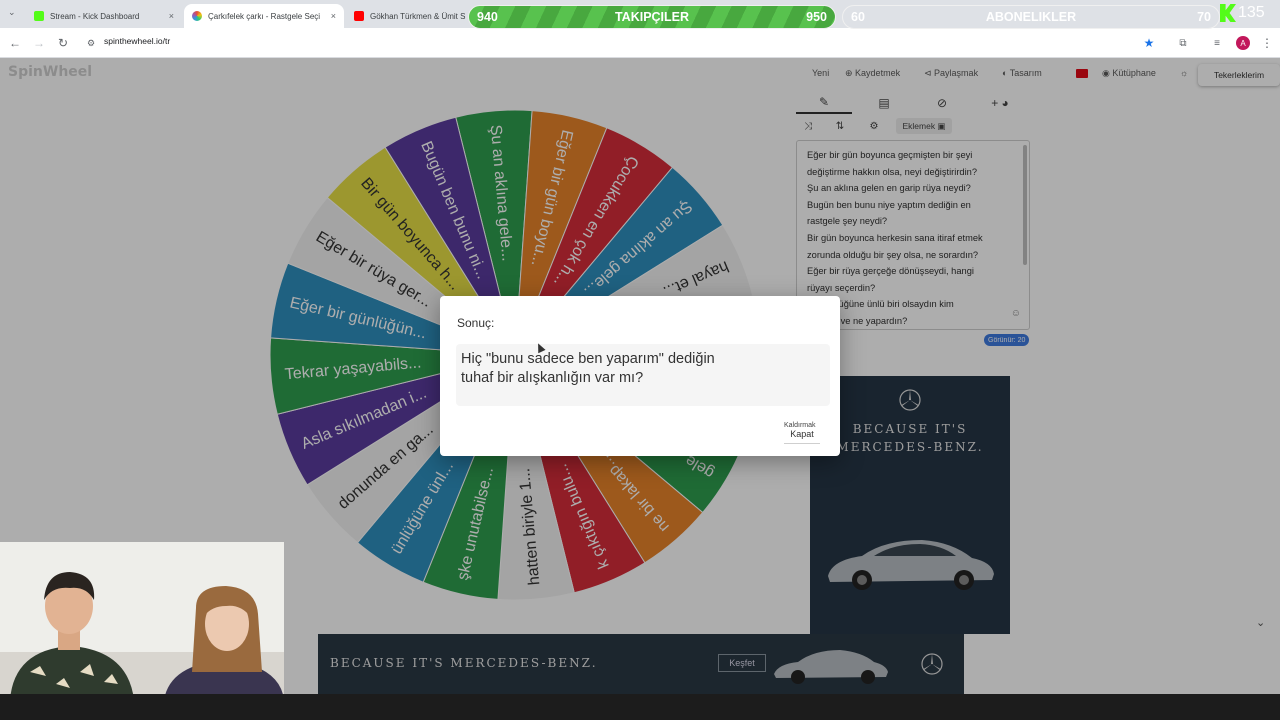  Describe the element at coordinates (12, 12) in the screenshot. I see `tab-list-chevron-icon: ⌄` at that location.